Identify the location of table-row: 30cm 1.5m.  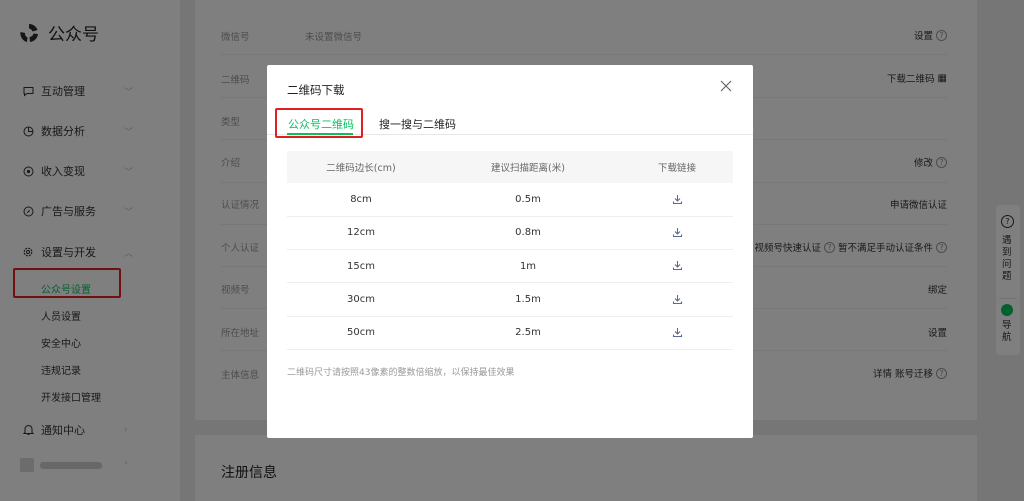
(510, 299).